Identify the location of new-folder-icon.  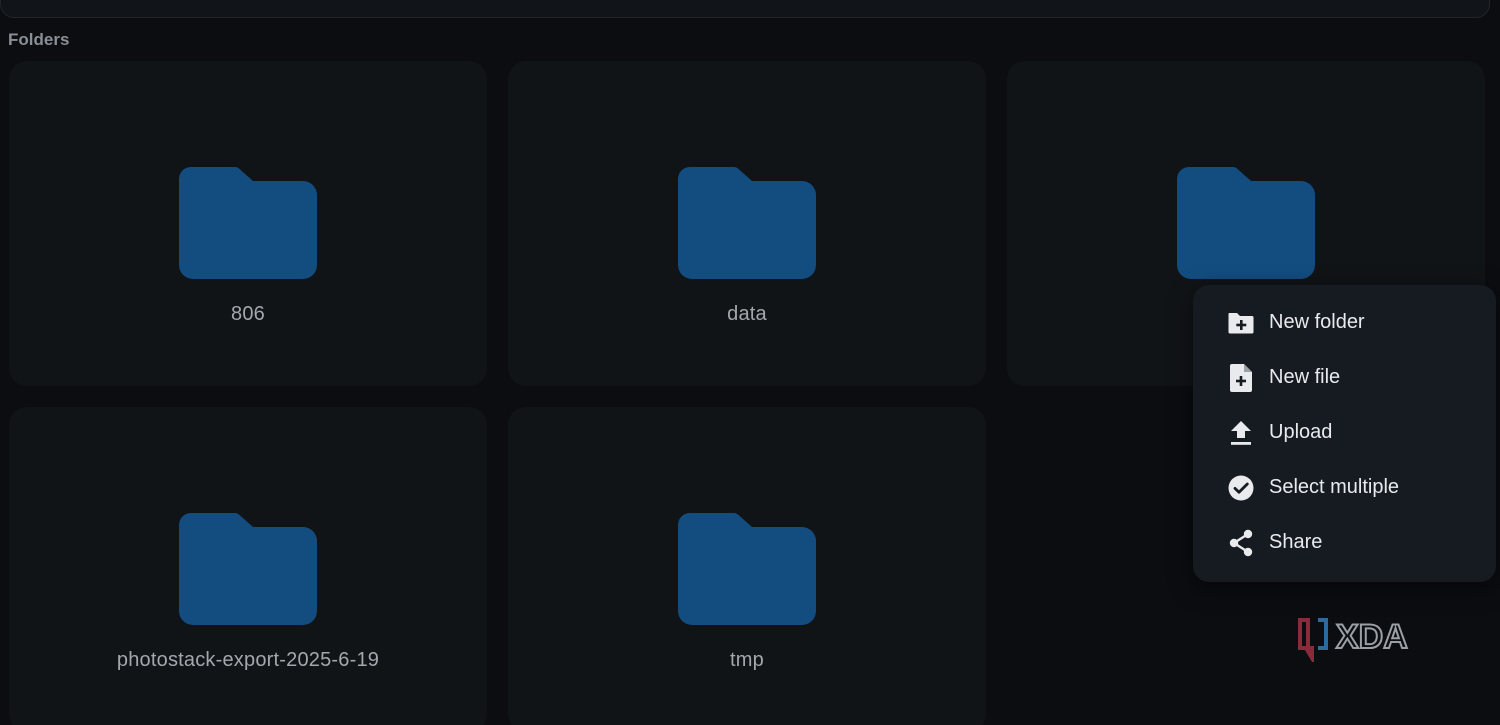
(1241, 323).